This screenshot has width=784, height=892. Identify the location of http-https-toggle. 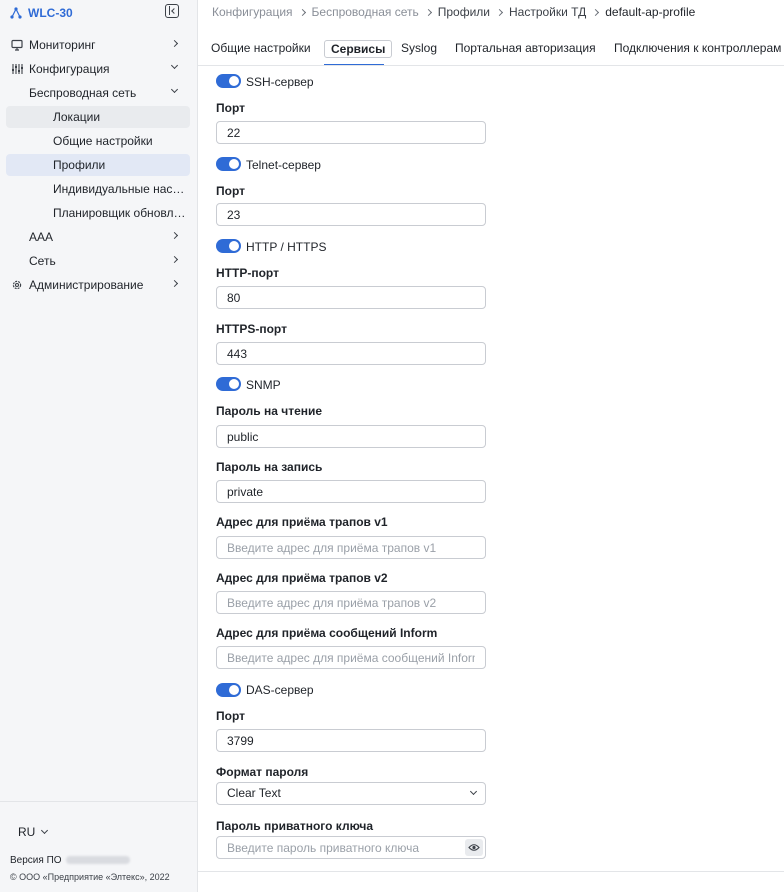
(228, 246).